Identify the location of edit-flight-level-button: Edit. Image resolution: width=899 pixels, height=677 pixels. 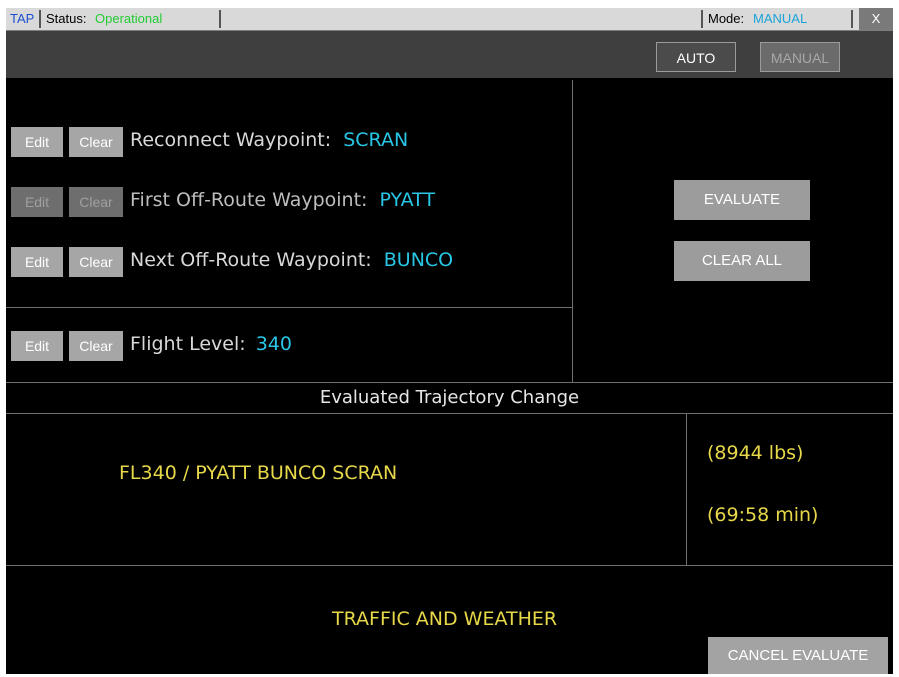
(37, 346).